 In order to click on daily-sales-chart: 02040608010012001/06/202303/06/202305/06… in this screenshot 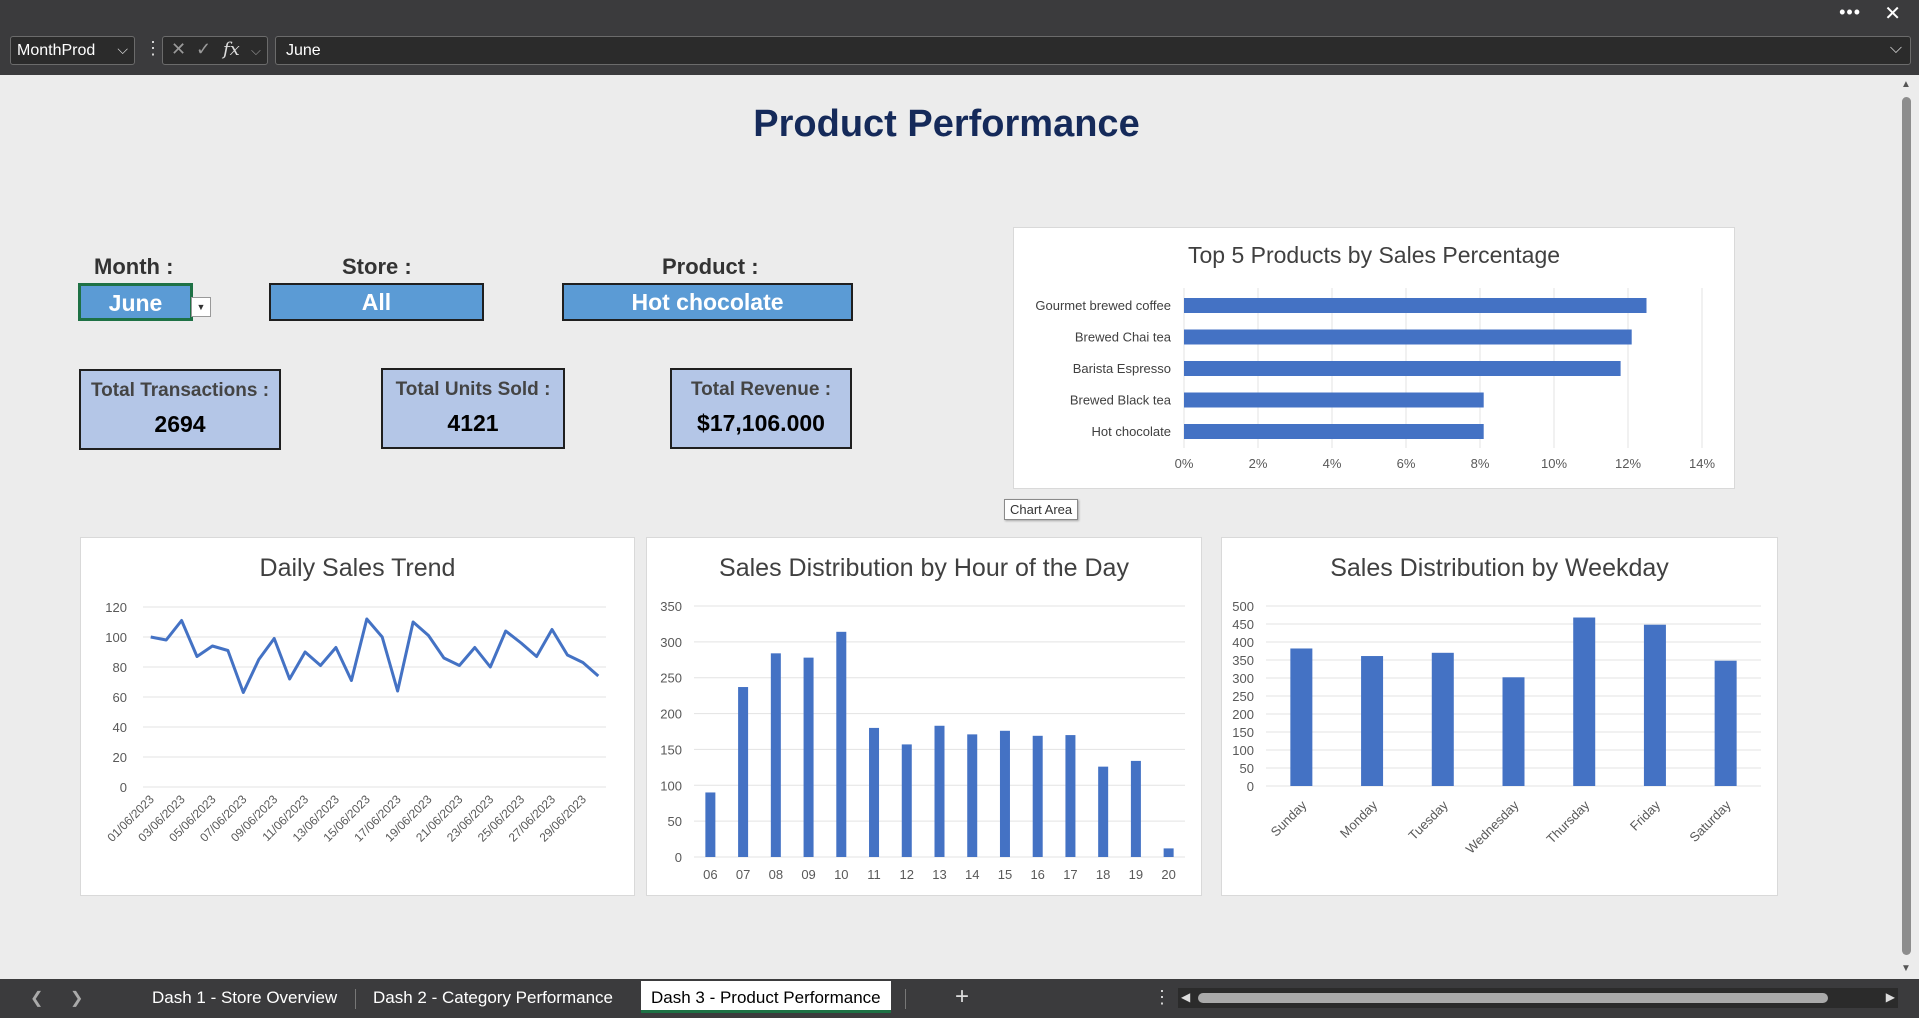, I will do `click(355, 722)`.